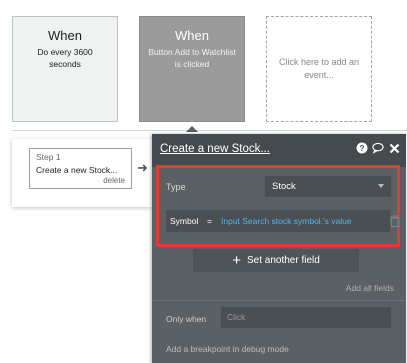  Describe the element at coordinates (114, 180) in the screenshot. I see `step-delete-link: delete` at that location.